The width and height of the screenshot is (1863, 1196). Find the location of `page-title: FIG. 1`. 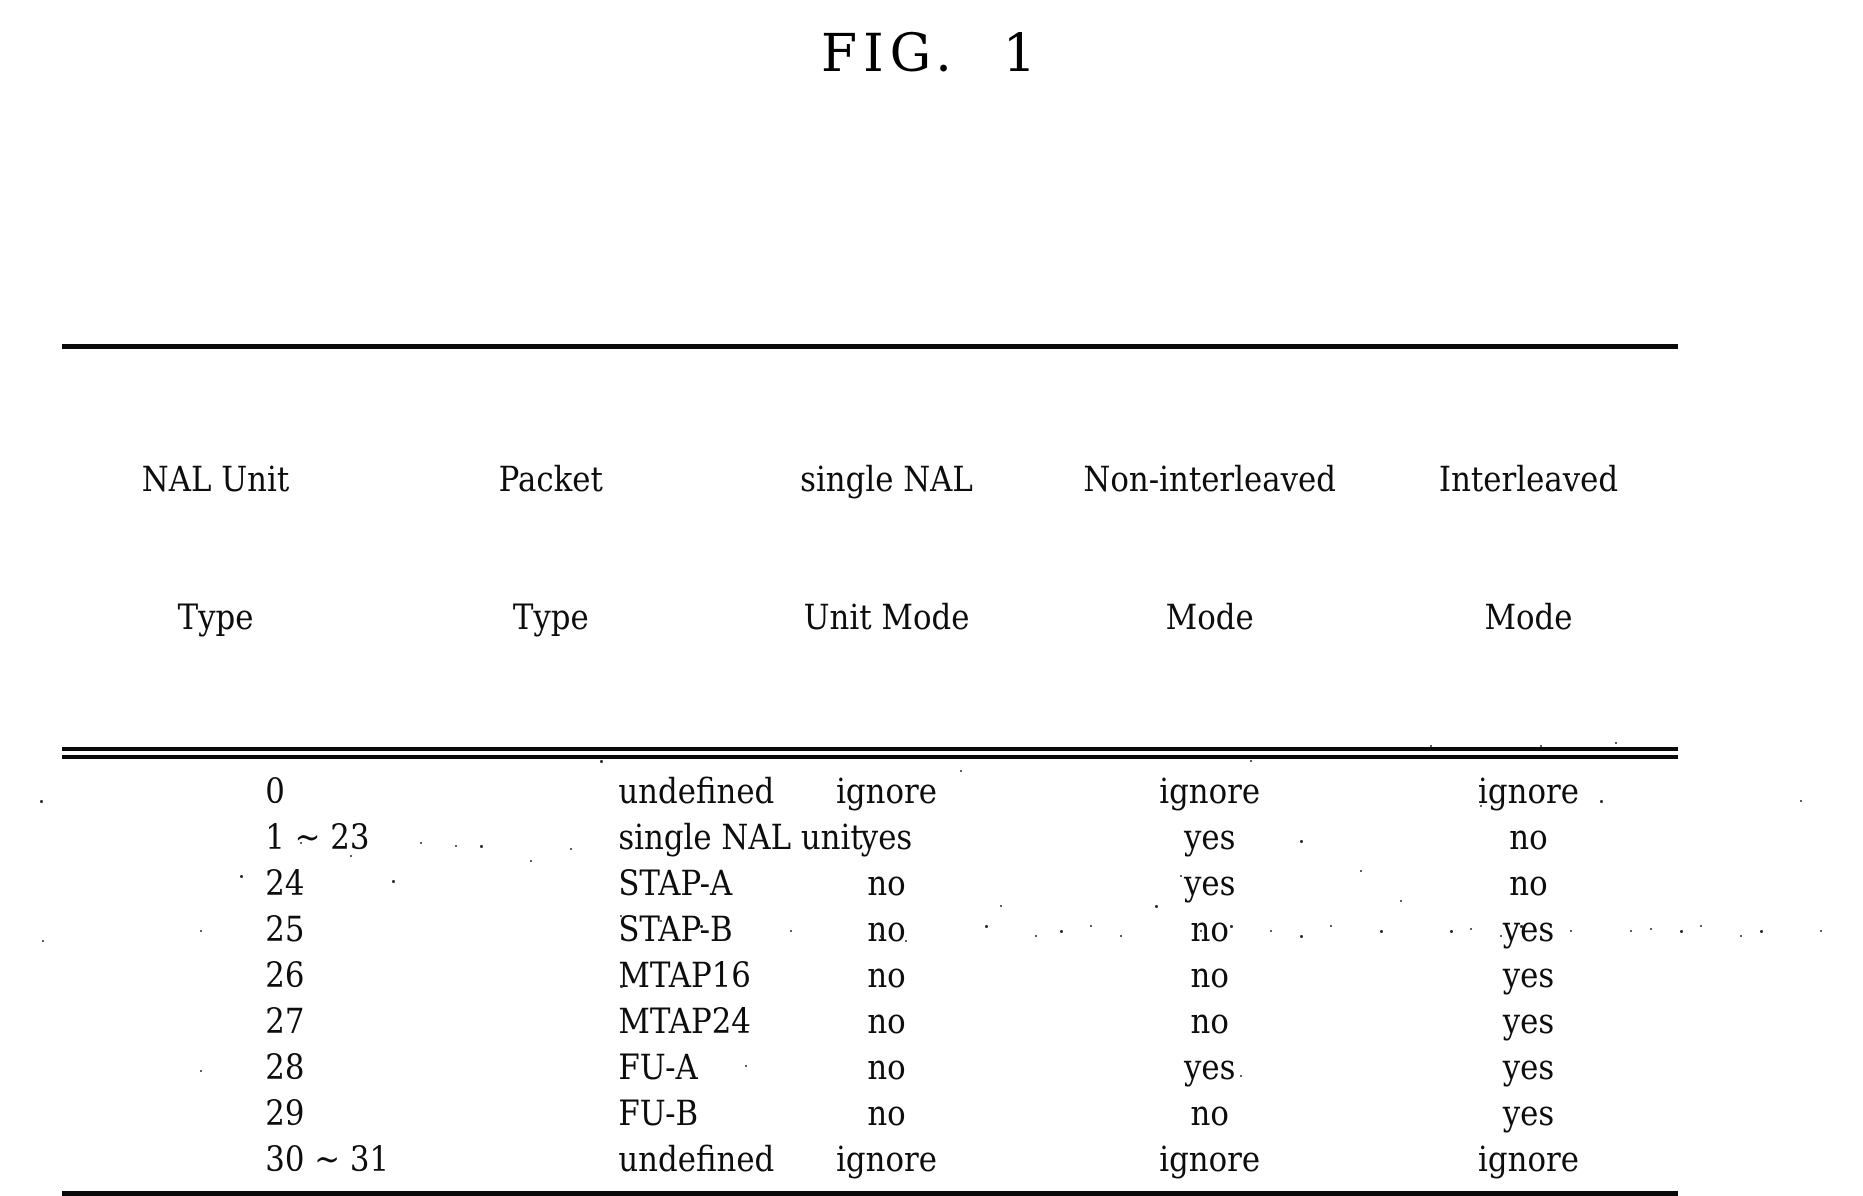

page-title: FIG. 1 is located at coordinates (931, 54).